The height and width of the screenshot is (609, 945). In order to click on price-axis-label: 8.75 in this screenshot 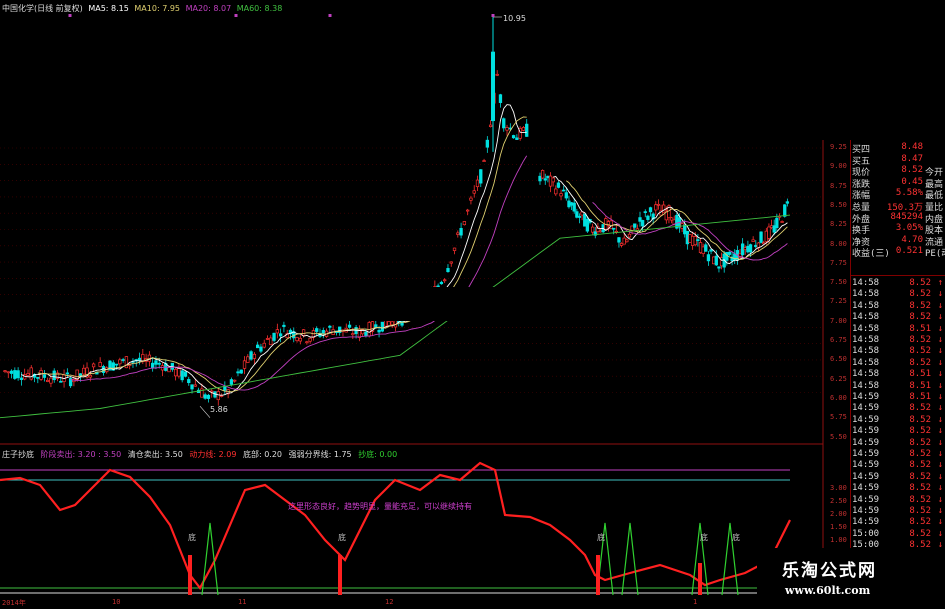, I will do `click(838, 185)`.